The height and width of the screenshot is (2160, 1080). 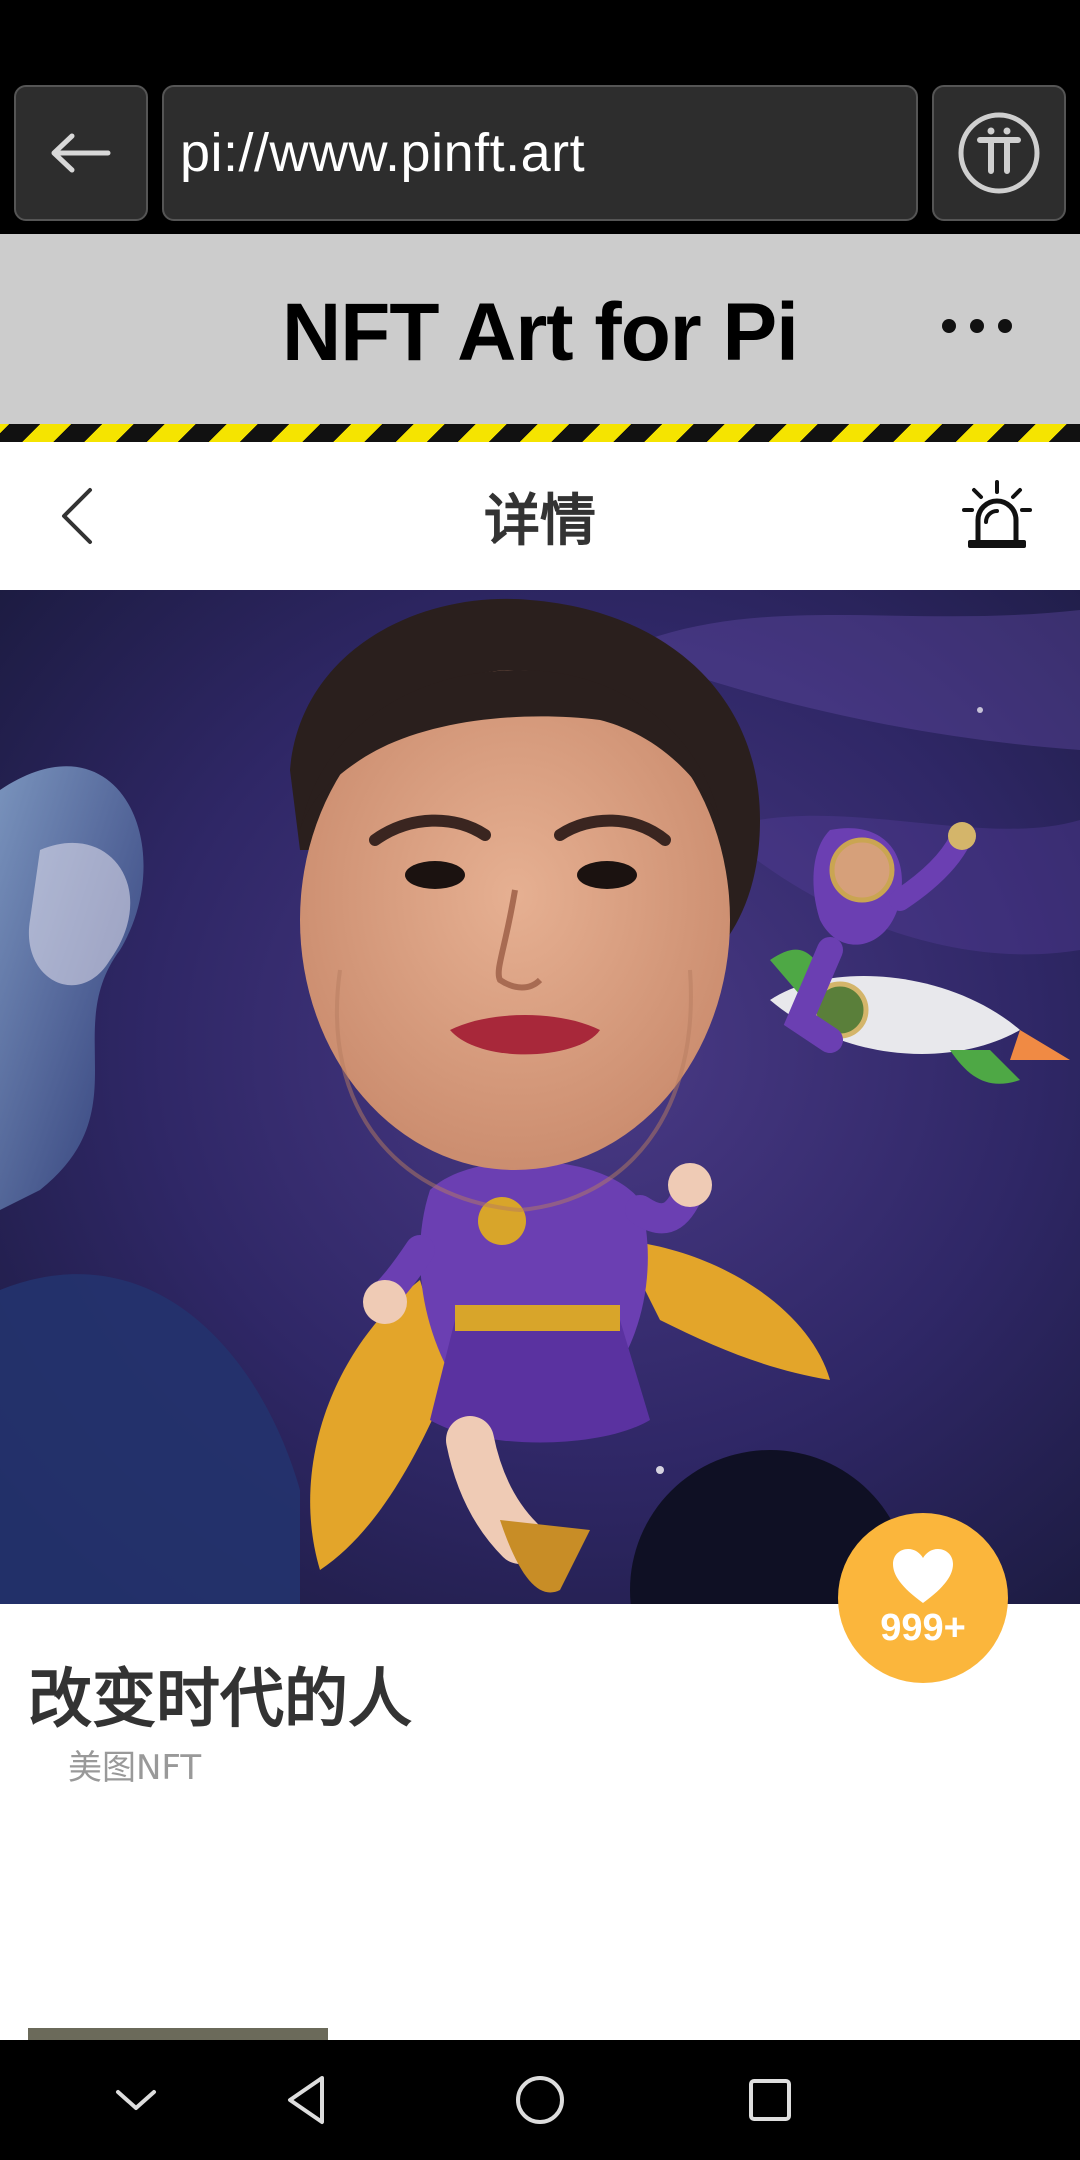 I want to click on browser-back-button, so click(x=81, y=153).